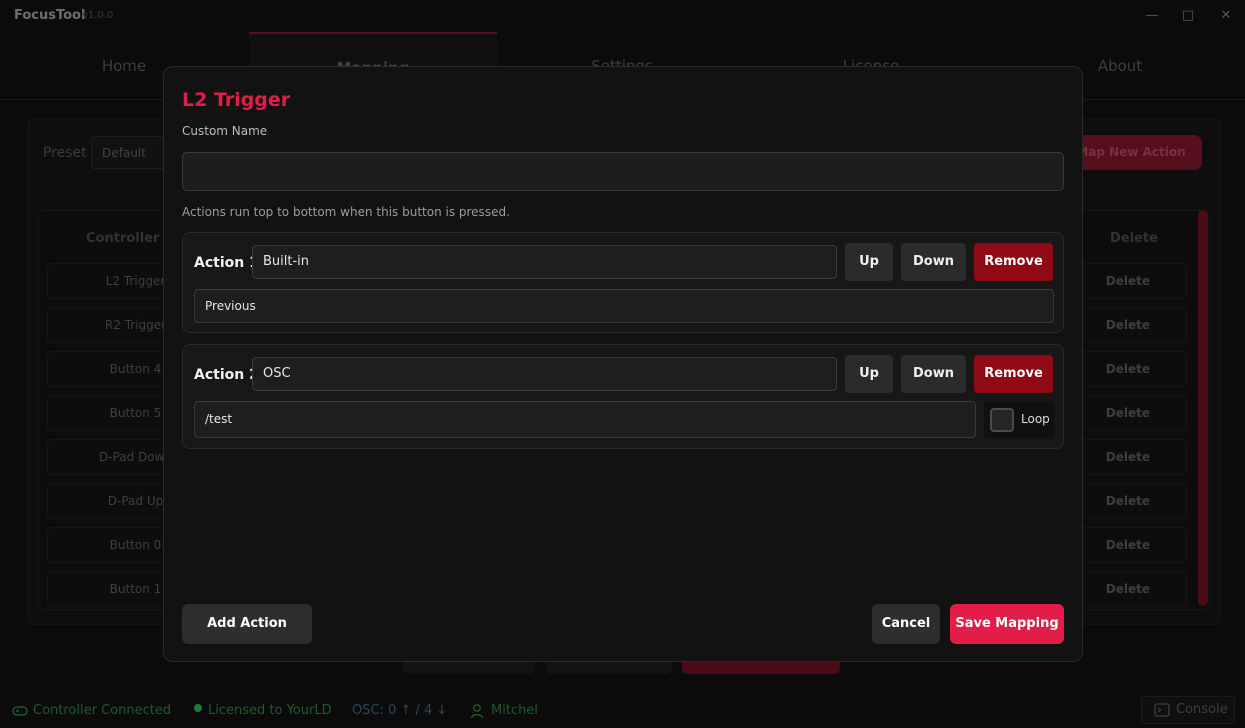 Image resolution: width=1245 pixels, height=728 pixels. Describe the element at coordinates (1202, 709) in the screenshot. I see `console-label: Console` at that location.